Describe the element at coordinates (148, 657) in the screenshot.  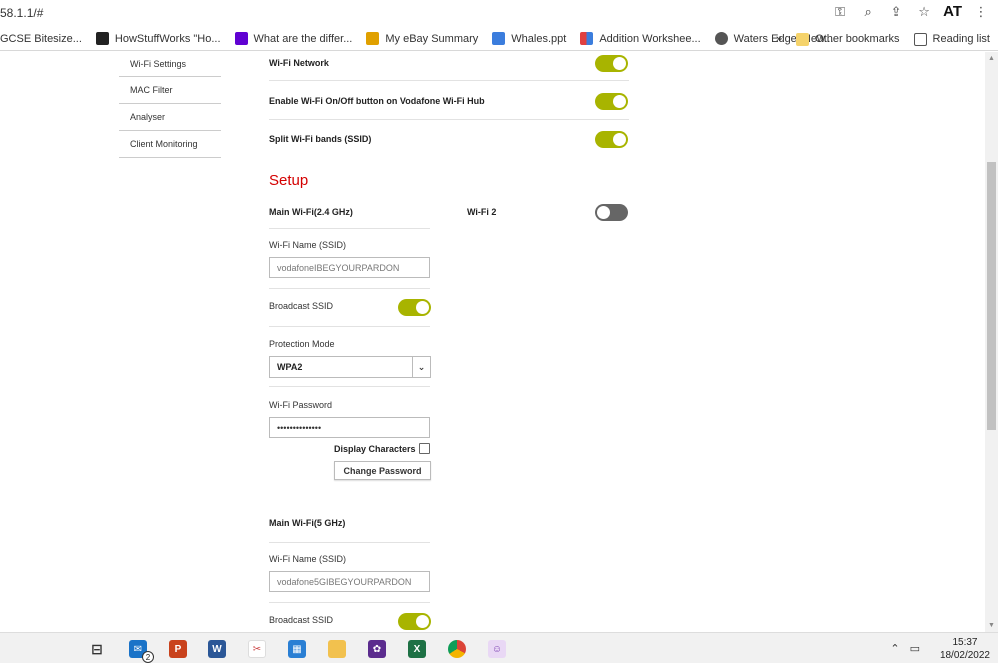
I see `mail-badge: 2` at that location.